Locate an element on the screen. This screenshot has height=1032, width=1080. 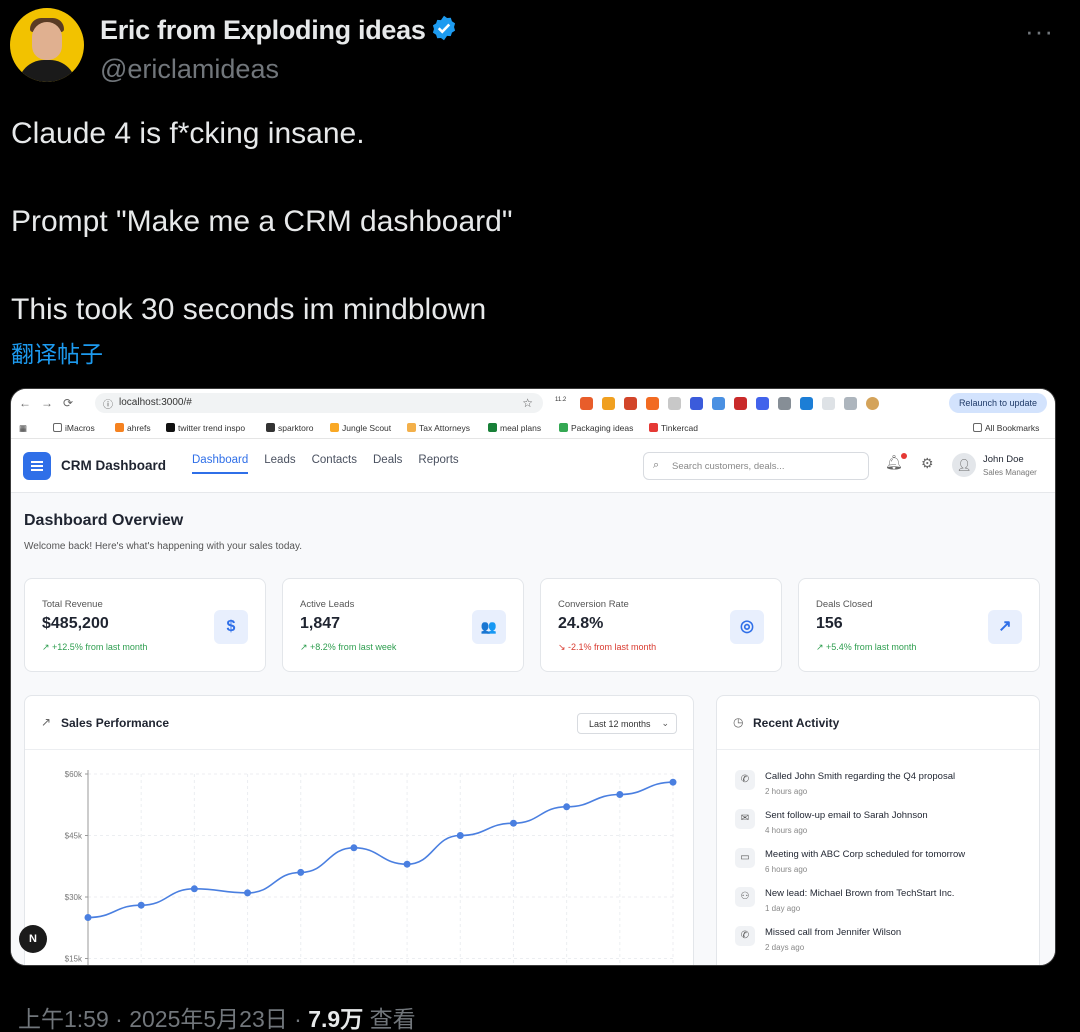
user-avatar: 👤︎ is located at coordinates (964, 465).